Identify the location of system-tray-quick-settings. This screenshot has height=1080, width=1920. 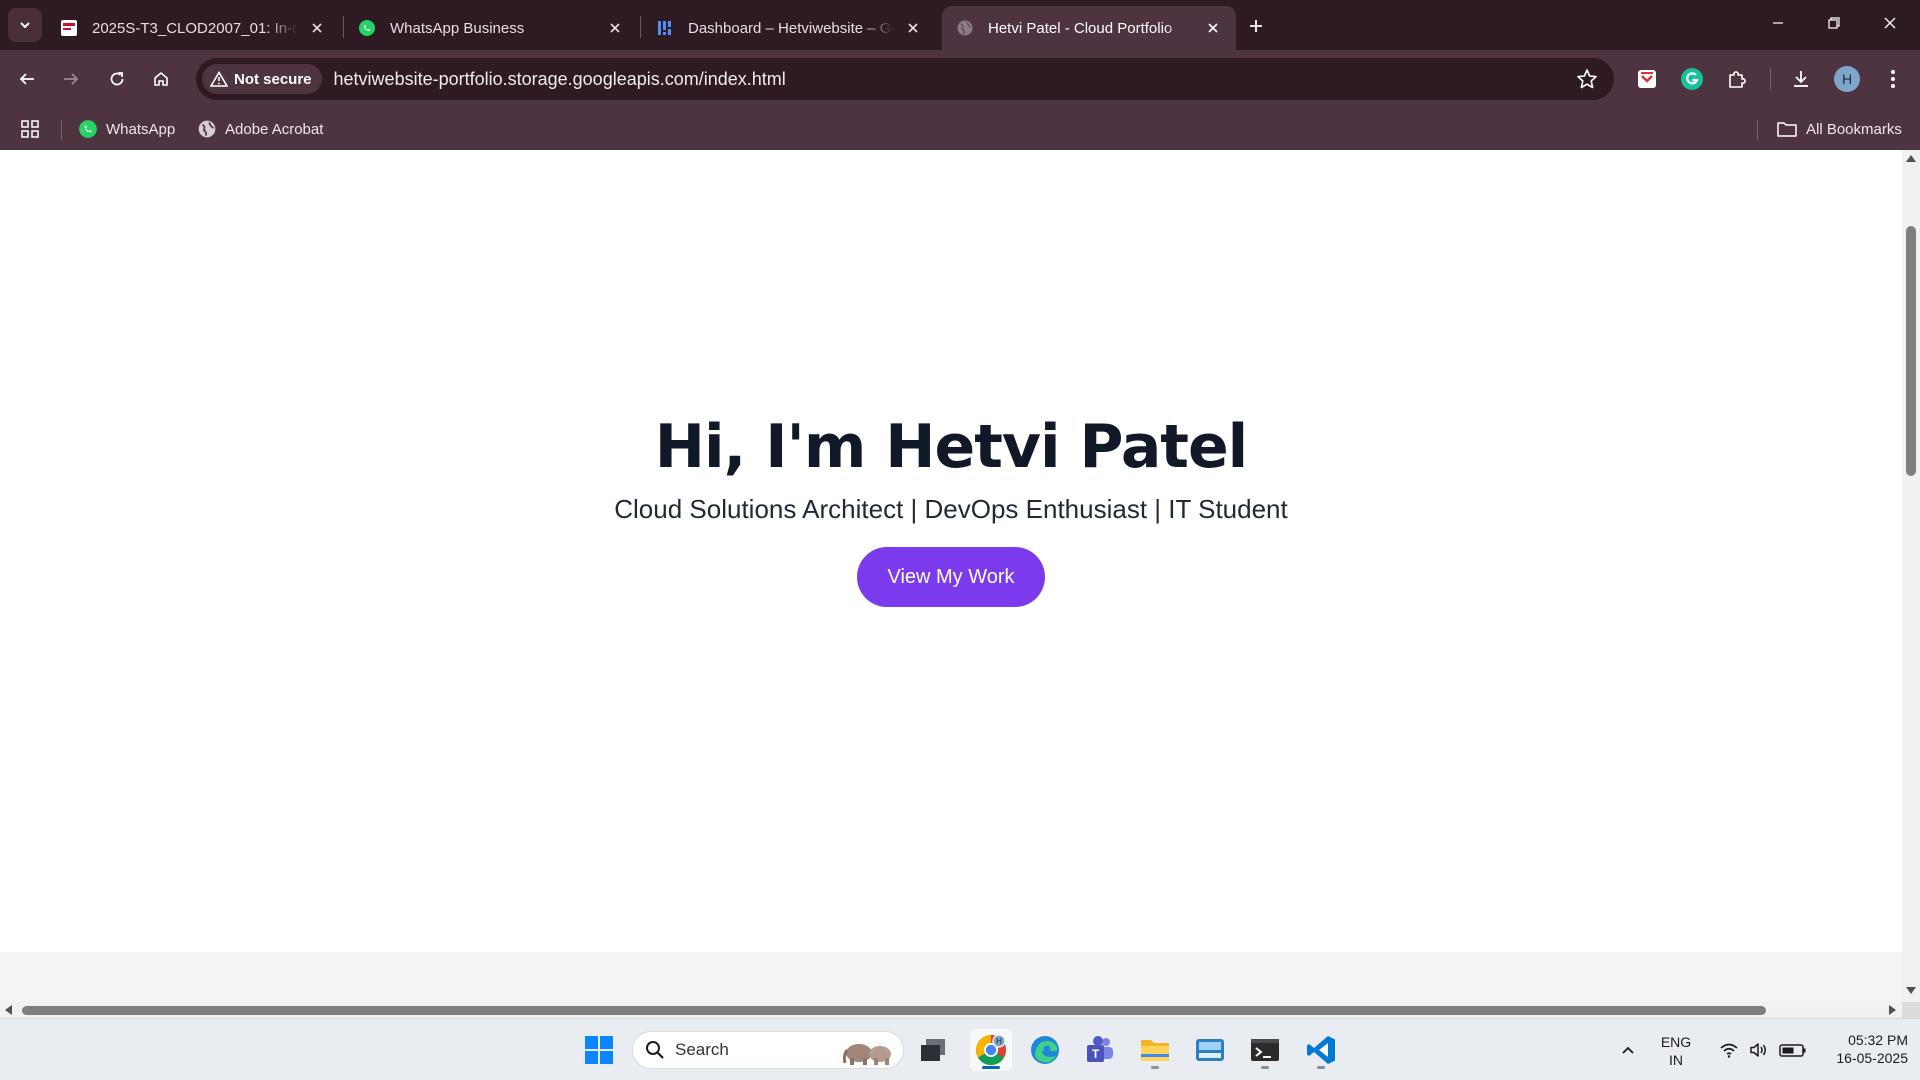
(1763, 1050).